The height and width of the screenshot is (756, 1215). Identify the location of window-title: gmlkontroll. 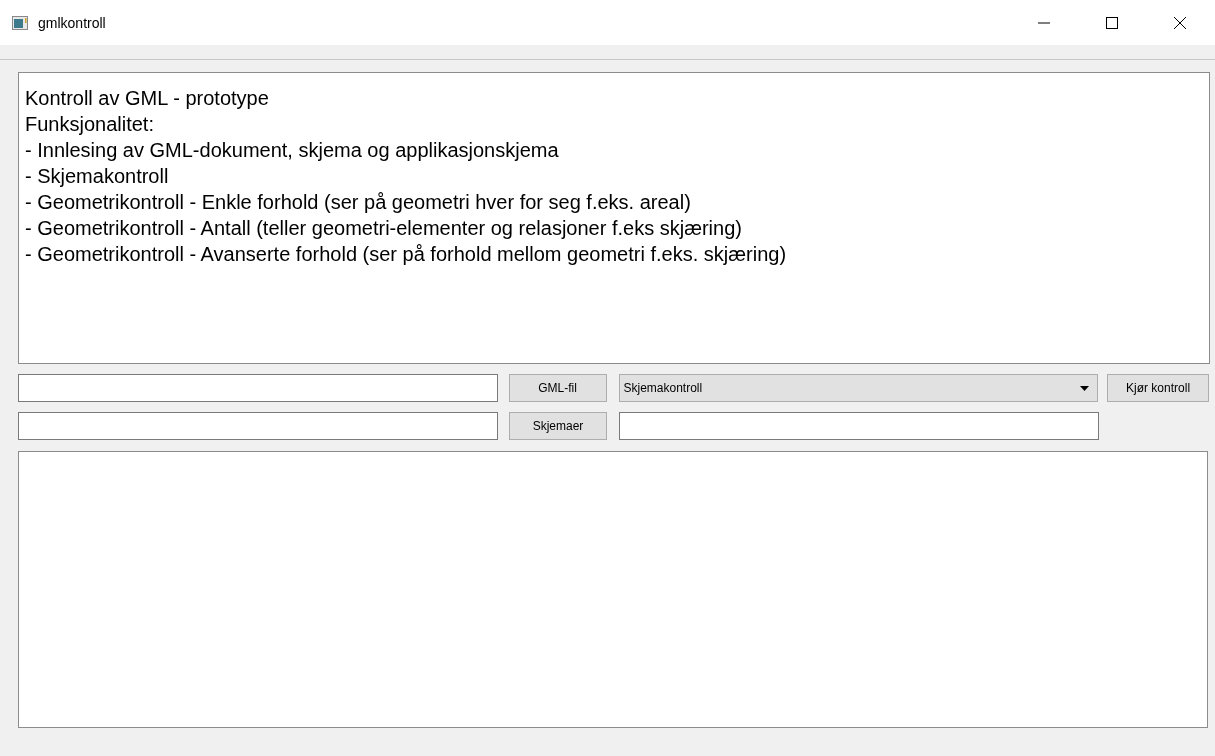
(72, 22).